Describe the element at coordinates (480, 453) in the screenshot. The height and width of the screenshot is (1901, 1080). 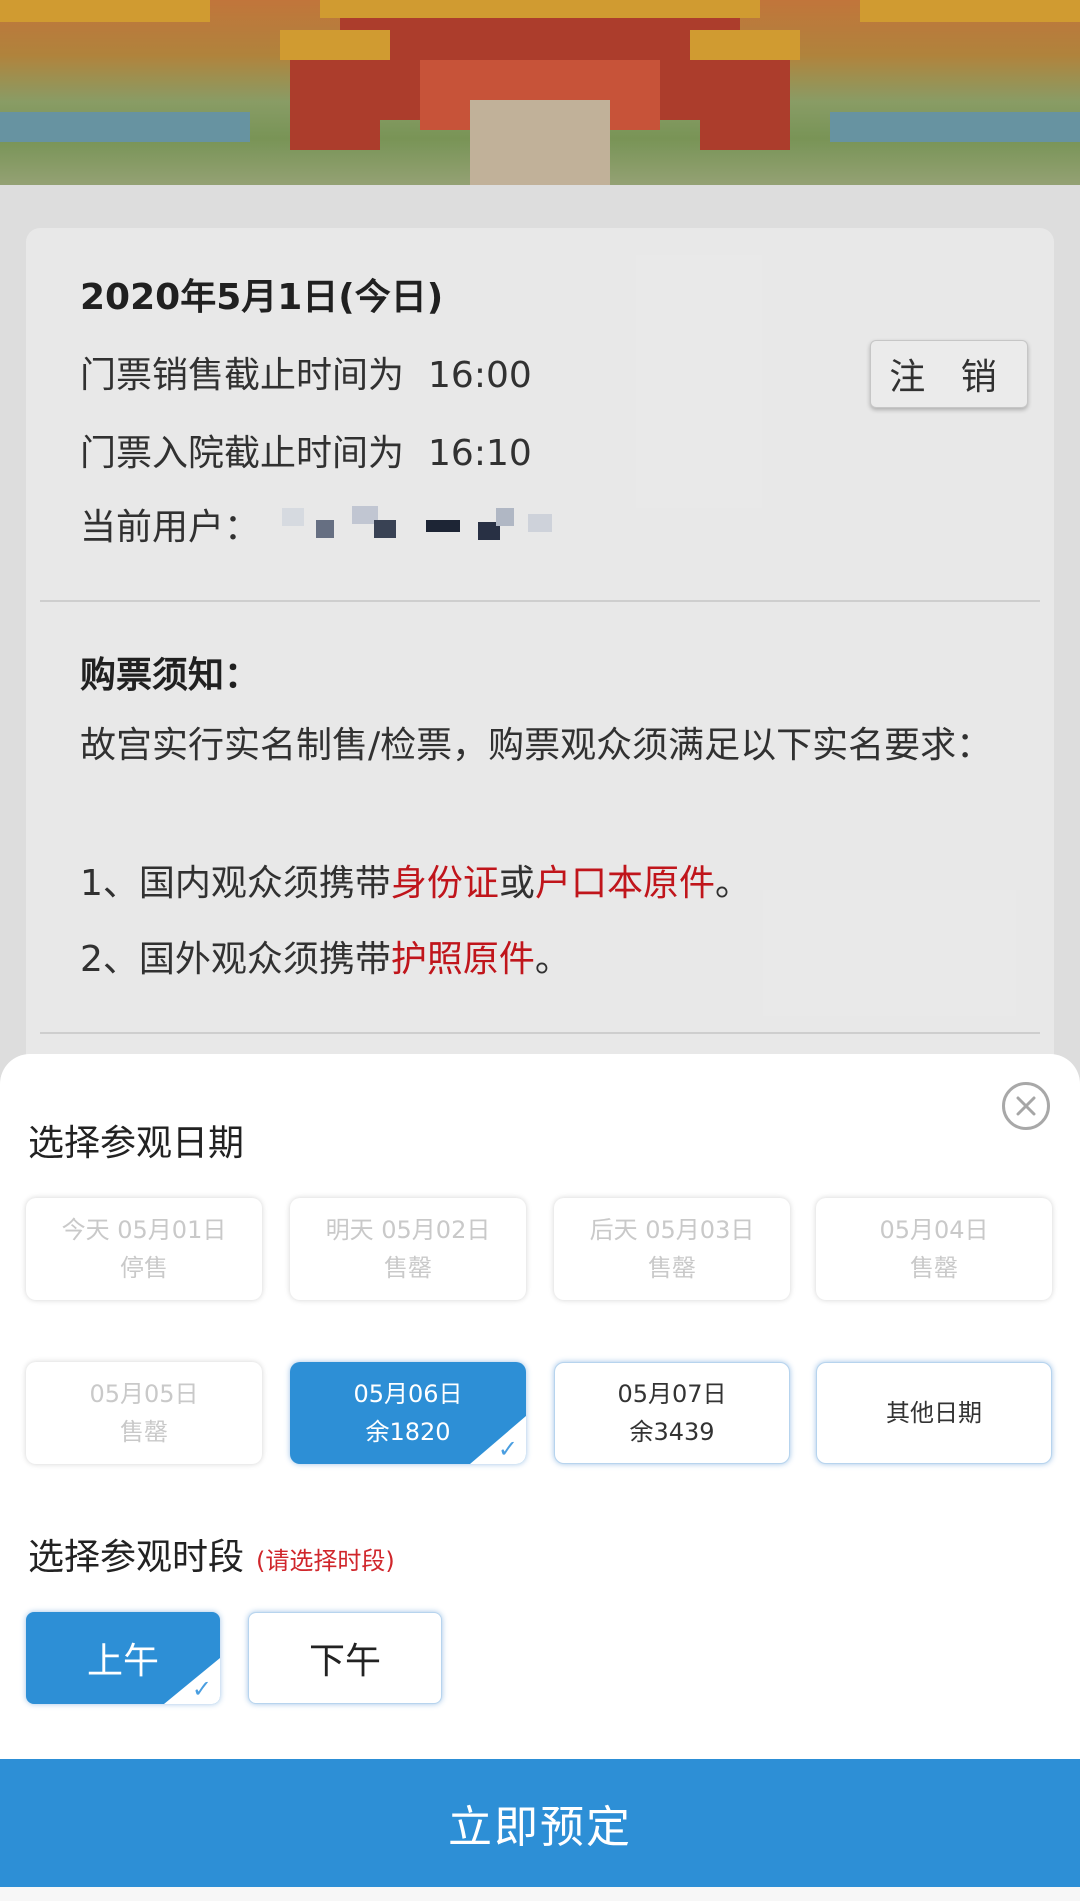
I see `entry-cutoff-time: 16:10` at that location.